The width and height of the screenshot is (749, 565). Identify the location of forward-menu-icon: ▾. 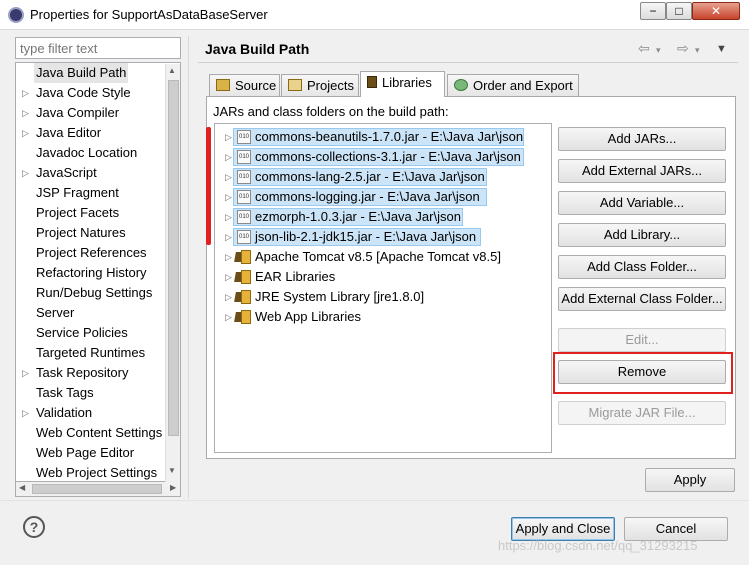
(697, 50).